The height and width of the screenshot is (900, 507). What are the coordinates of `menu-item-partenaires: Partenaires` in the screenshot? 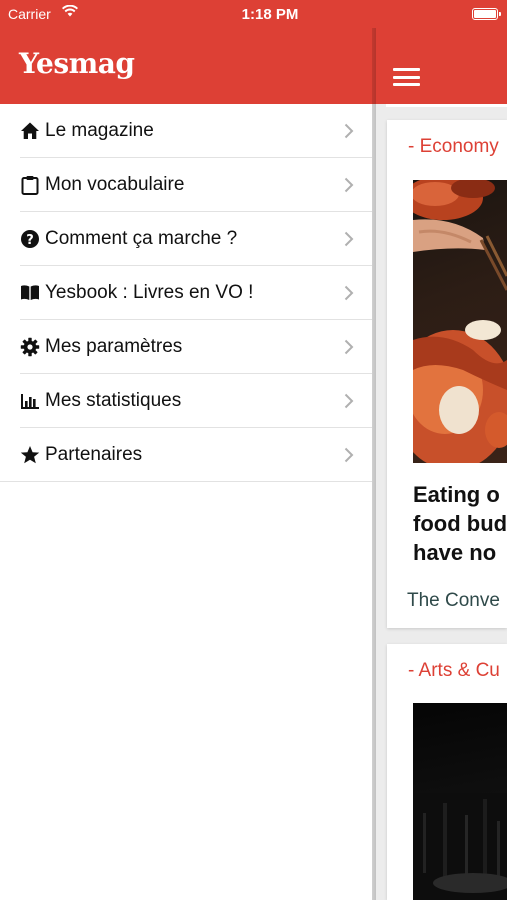 It's located at (186, 455).